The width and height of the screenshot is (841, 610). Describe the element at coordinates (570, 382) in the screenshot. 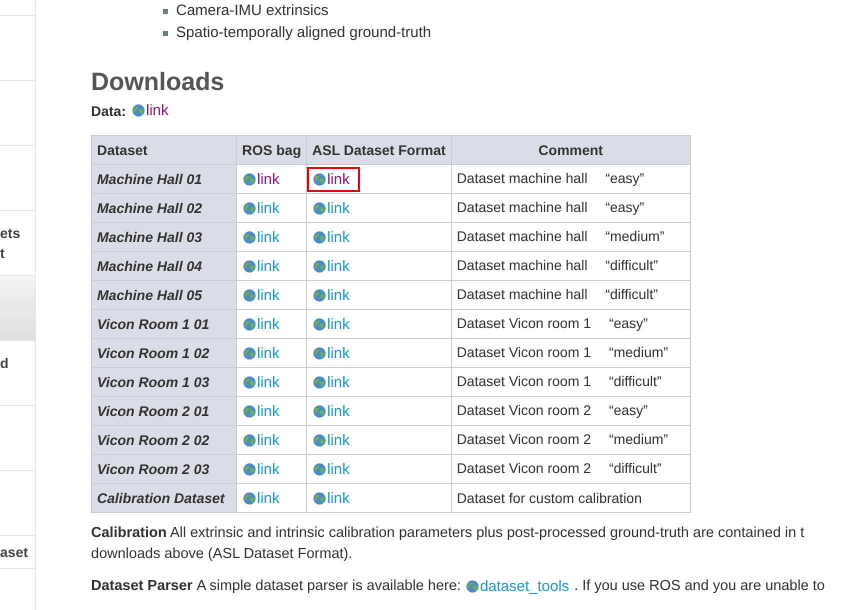

I see `comment-cell: Dataset Vicon room 1 “difficult”` at that location.